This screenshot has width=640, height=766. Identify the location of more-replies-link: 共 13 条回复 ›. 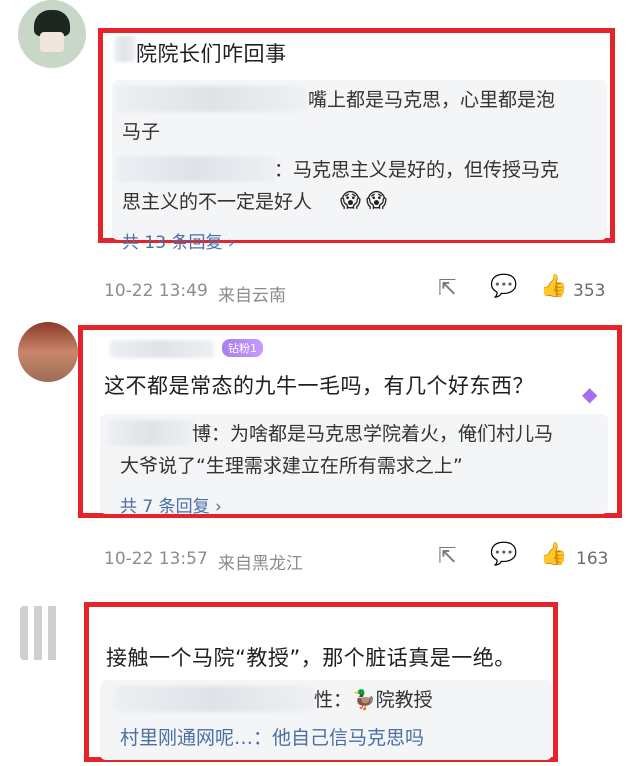
(178, 240).